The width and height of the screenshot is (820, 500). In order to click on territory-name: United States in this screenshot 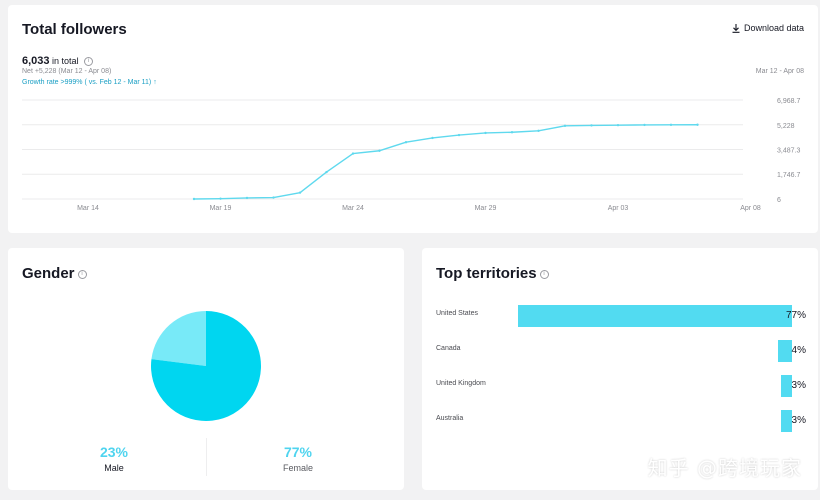, I will do `click(457, 313)`.